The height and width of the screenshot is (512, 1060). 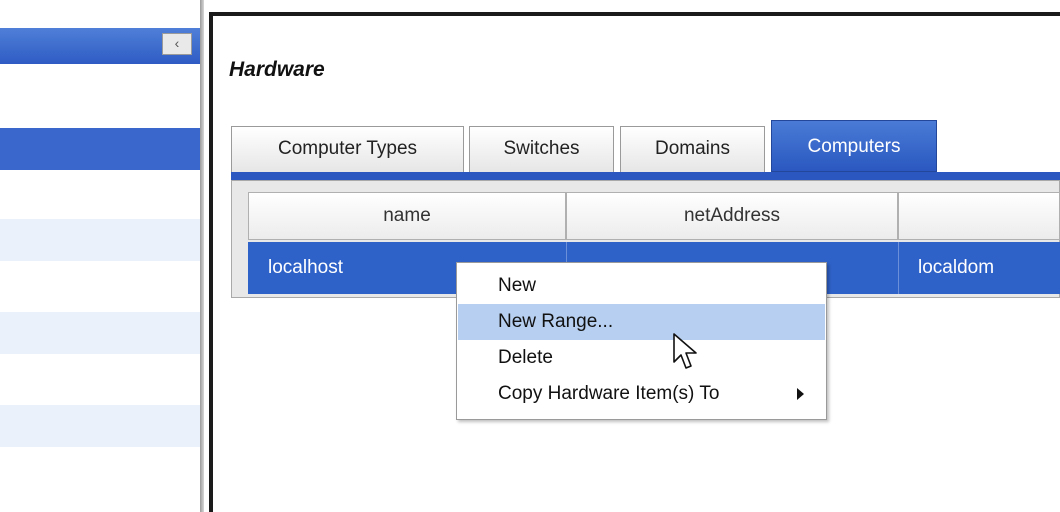 I want to click on menu-item-new: New, so click(x=641, y=286).